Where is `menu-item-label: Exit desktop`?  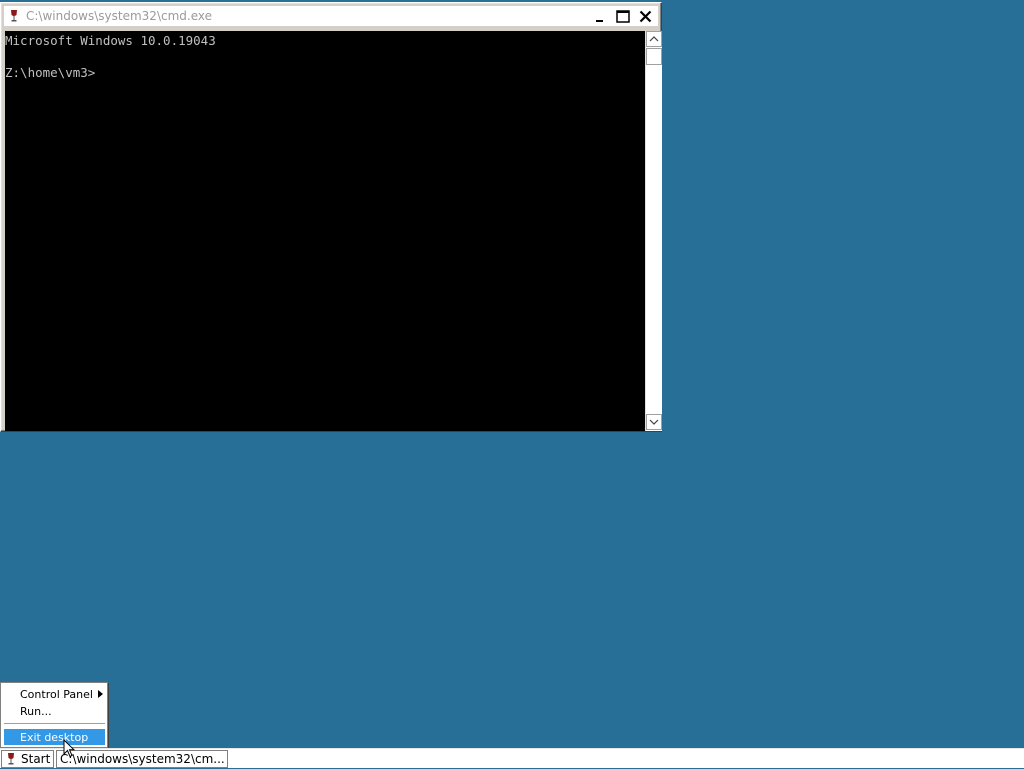
menu-item-label: Exit desktop is located at coordinates (54, 737).